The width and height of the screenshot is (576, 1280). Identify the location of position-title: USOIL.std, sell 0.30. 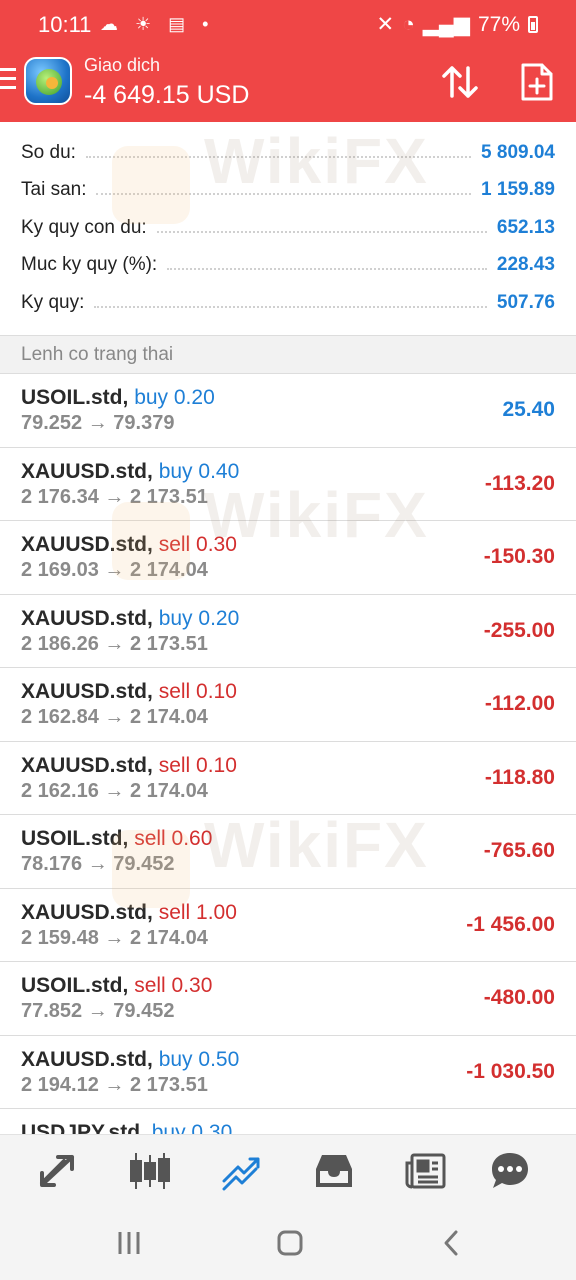
(116, 986).